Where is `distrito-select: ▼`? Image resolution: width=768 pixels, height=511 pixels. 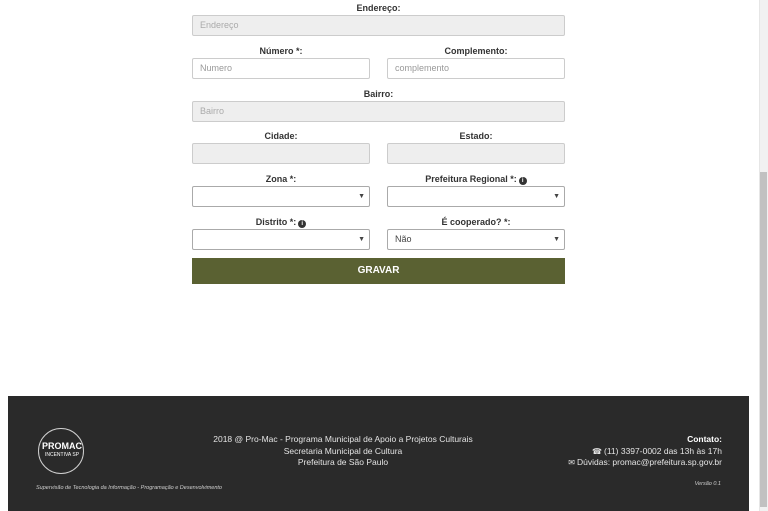 distrito-select: ▼ is located at coordinates (281, 239).